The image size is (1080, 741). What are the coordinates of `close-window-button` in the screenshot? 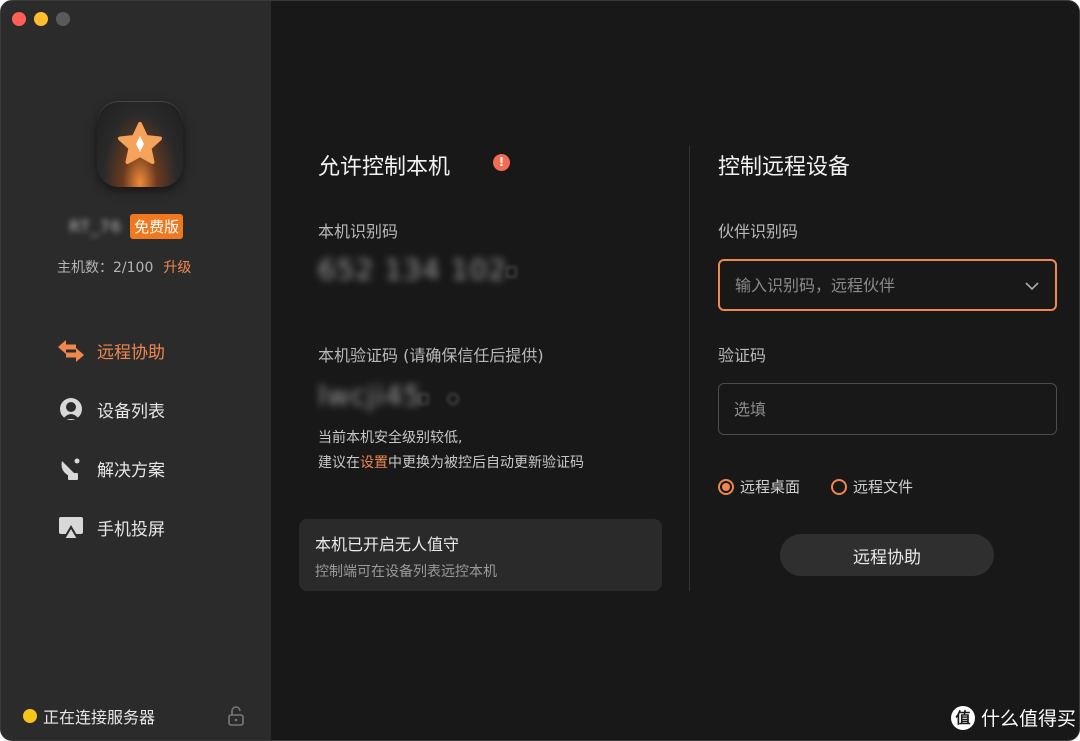 It's located at (19, 19).